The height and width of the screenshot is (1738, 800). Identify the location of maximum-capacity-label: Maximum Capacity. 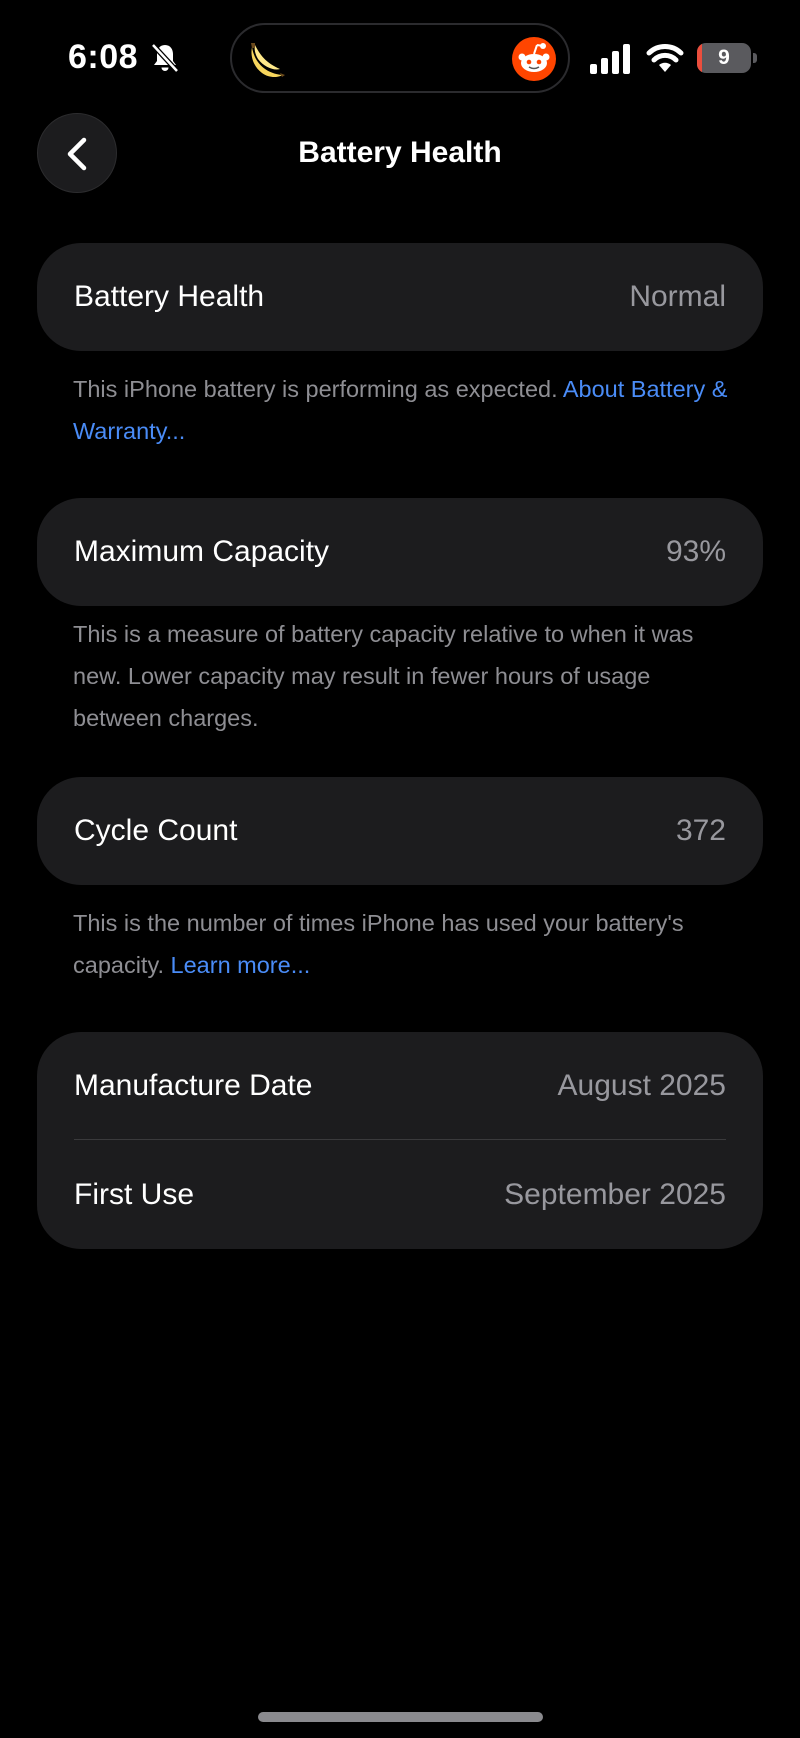
(202, 551).